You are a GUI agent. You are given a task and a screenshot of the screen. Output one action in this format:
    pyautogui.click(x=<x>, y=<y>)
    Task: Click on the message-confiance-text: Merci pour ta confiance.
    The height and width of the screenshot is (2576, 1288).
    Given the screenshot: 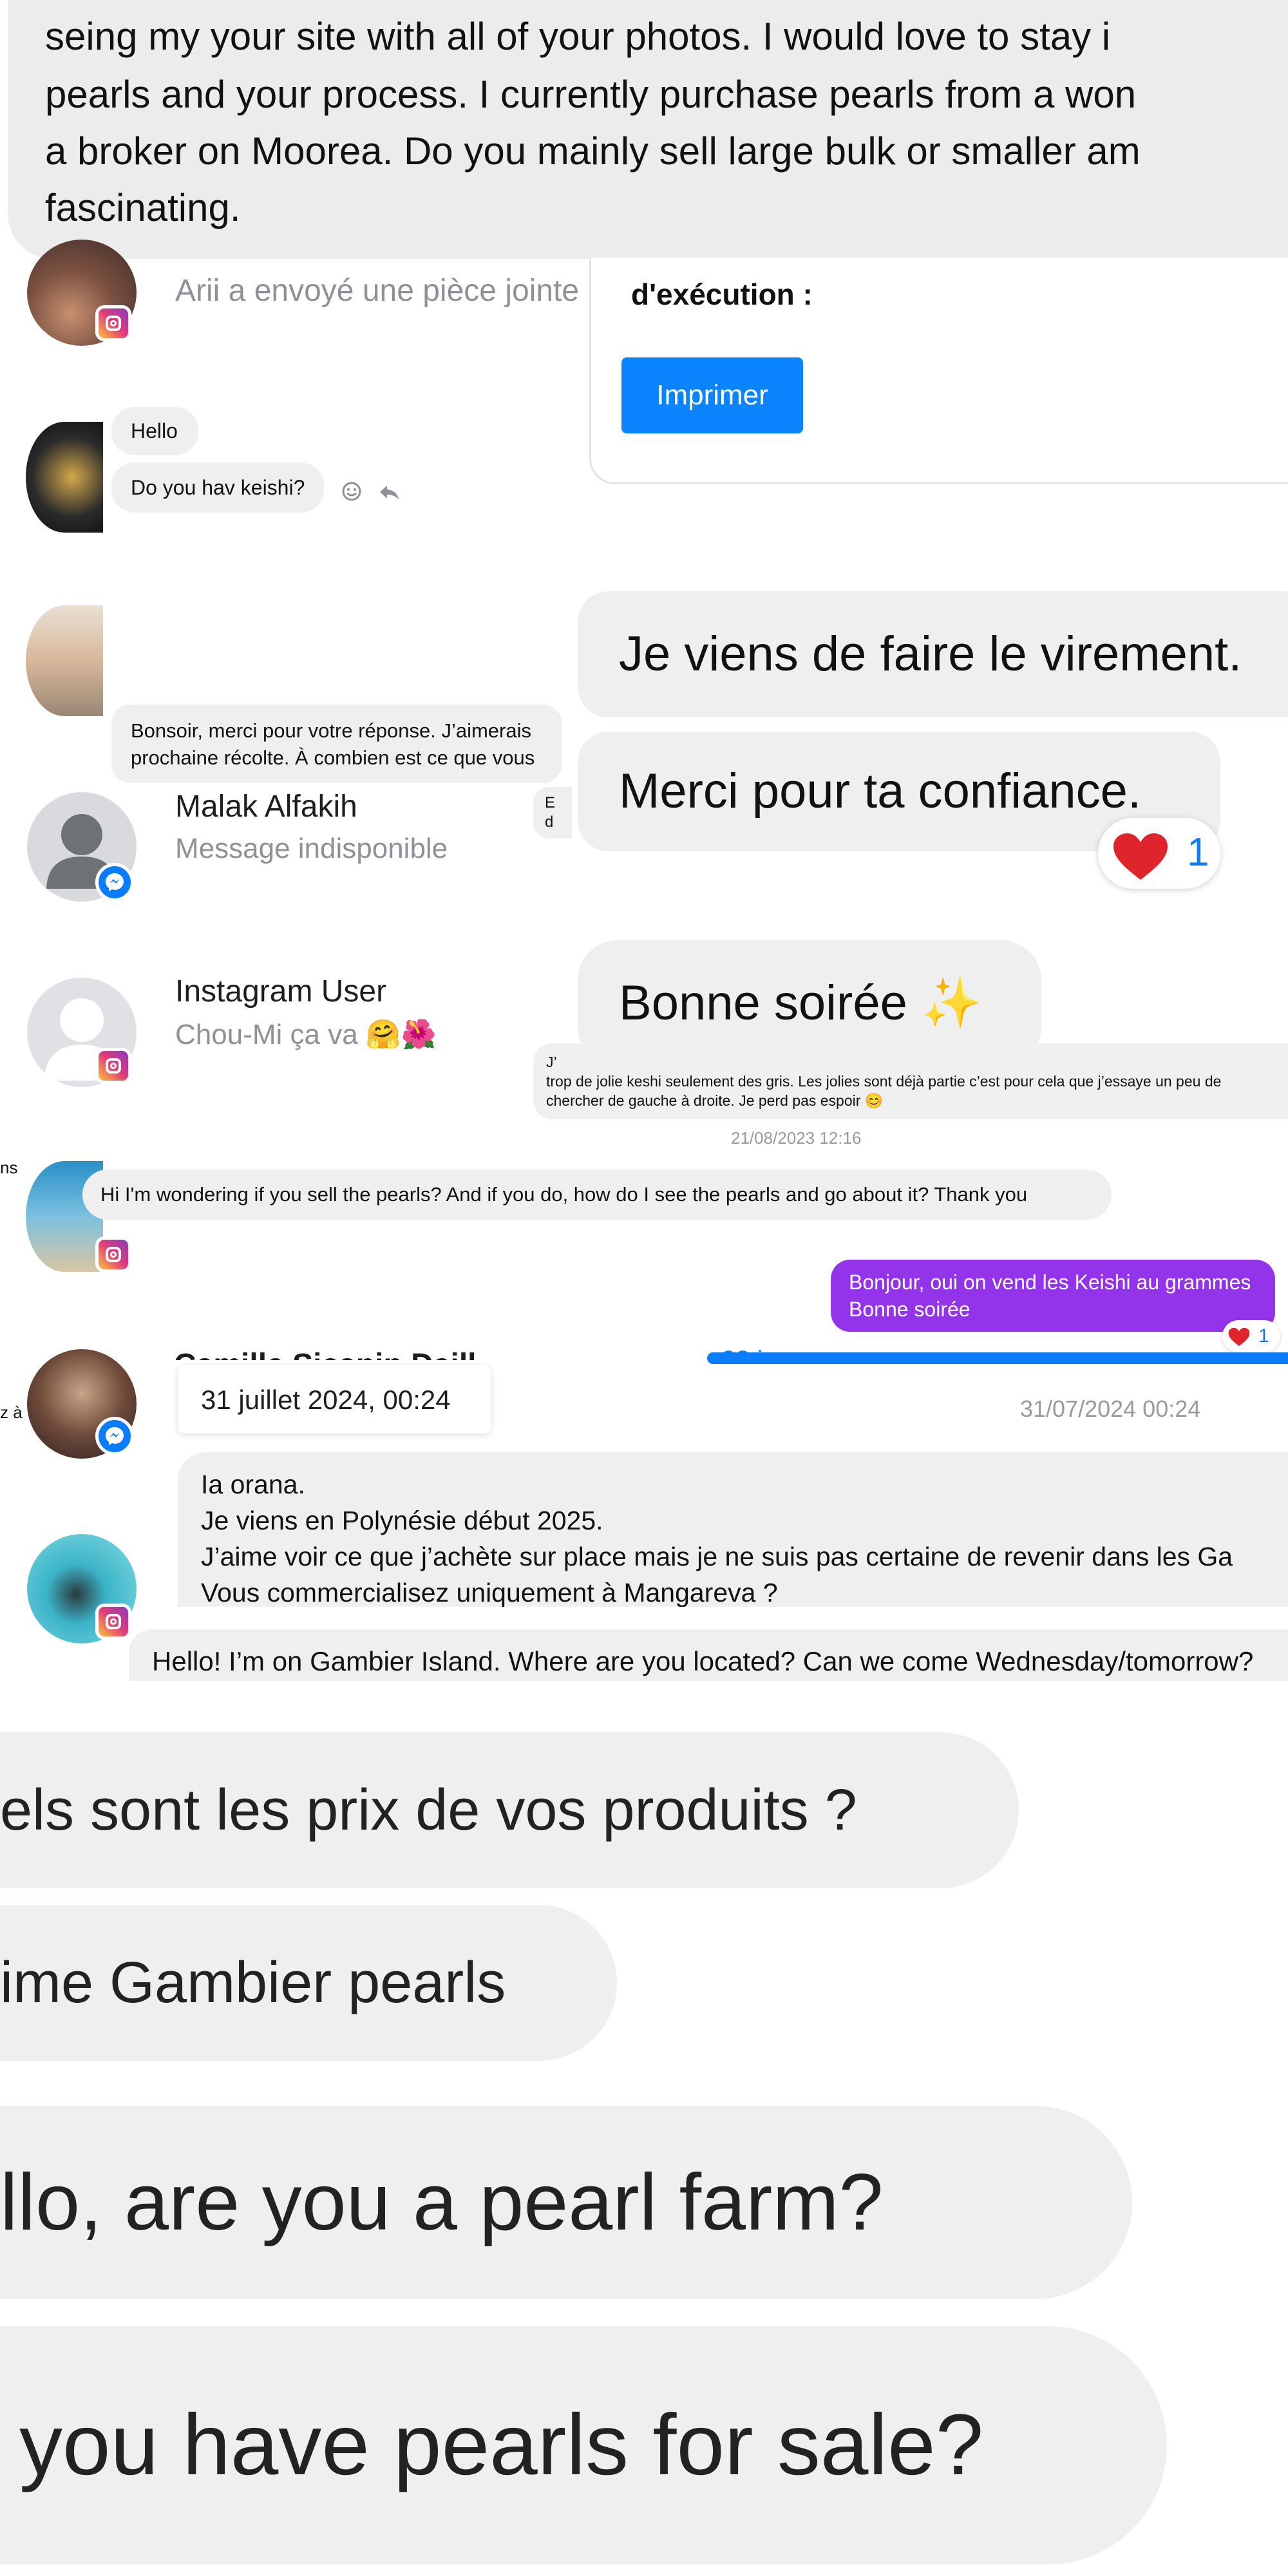 What is the action you would take?
    pyautogui.click(x=880, y=791)
    